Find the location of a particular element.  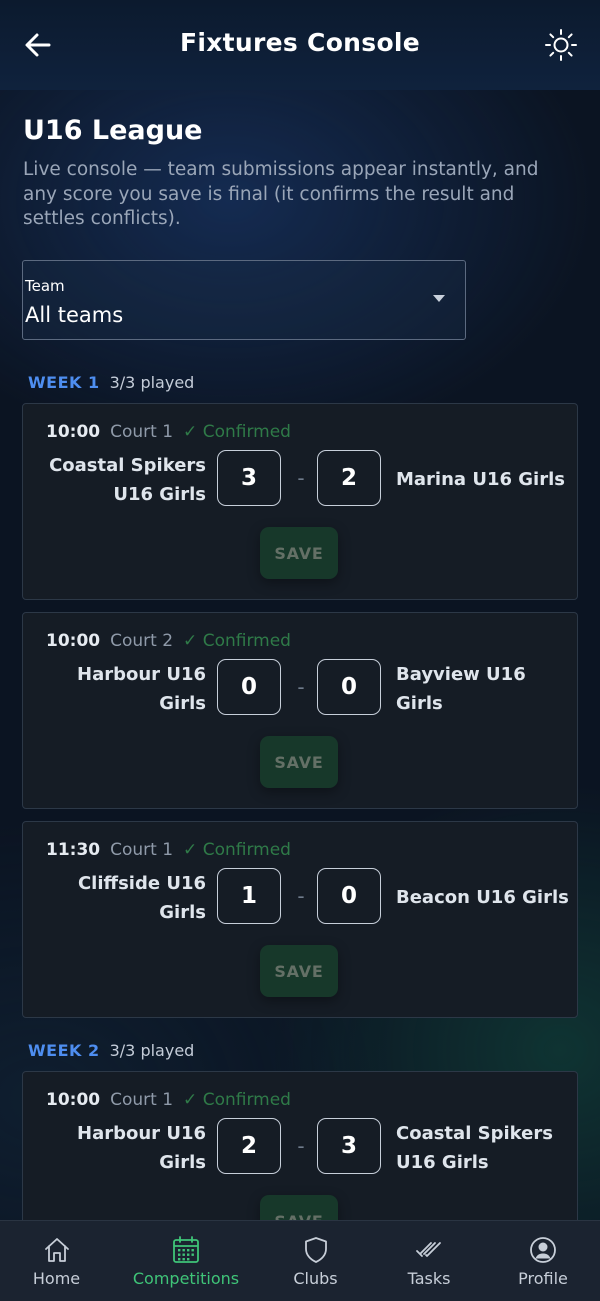

away-team: Marina U16 Girls is located at coordinates (480, 479).